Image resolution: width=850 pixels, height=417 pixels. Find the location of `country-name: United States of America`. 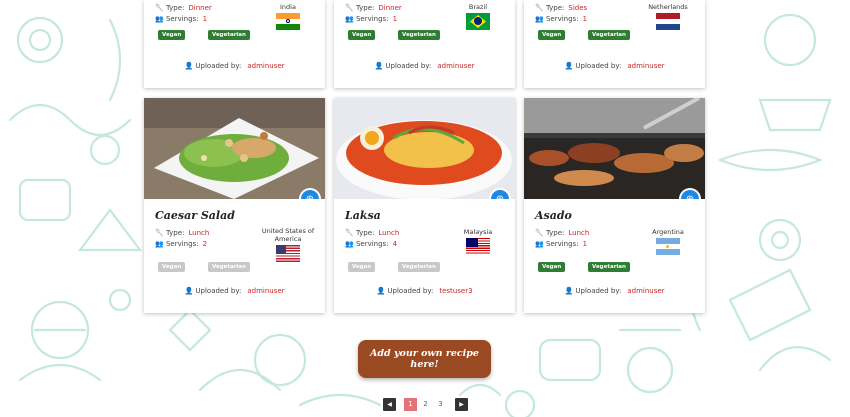

country-name: United States of America is located at coordinates (288, 235).